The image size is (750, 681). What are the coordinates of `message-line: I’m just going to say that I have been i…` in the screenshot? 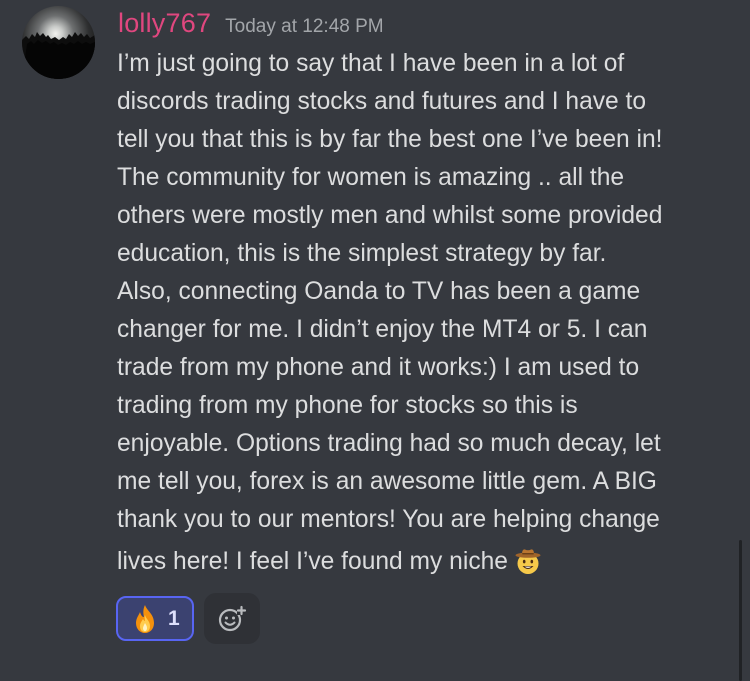 It's located at (371, 63).